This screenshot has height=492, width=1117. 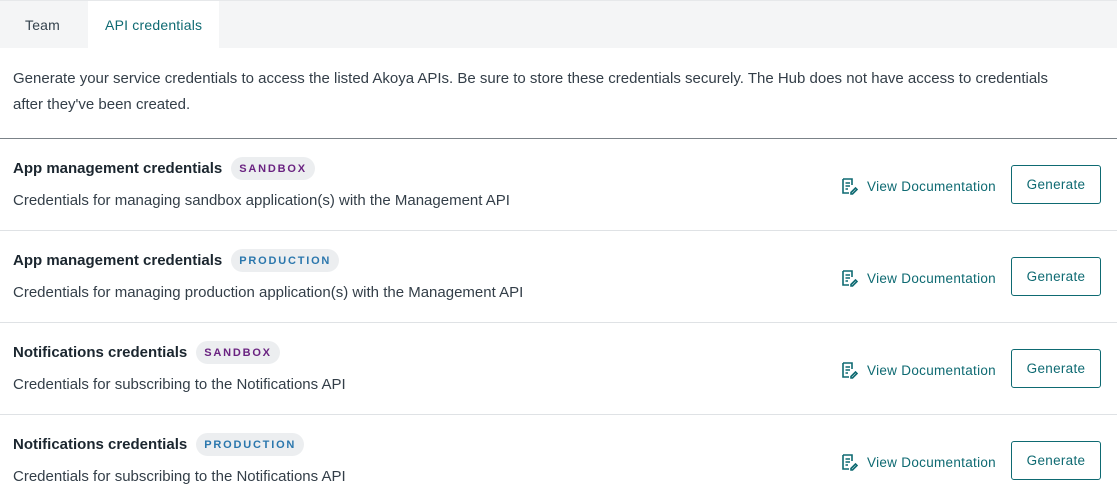 What do you see at coordinates (44, 24) in the screenshot?
I see `tab-team: Team` at bounding box center [44, 24].